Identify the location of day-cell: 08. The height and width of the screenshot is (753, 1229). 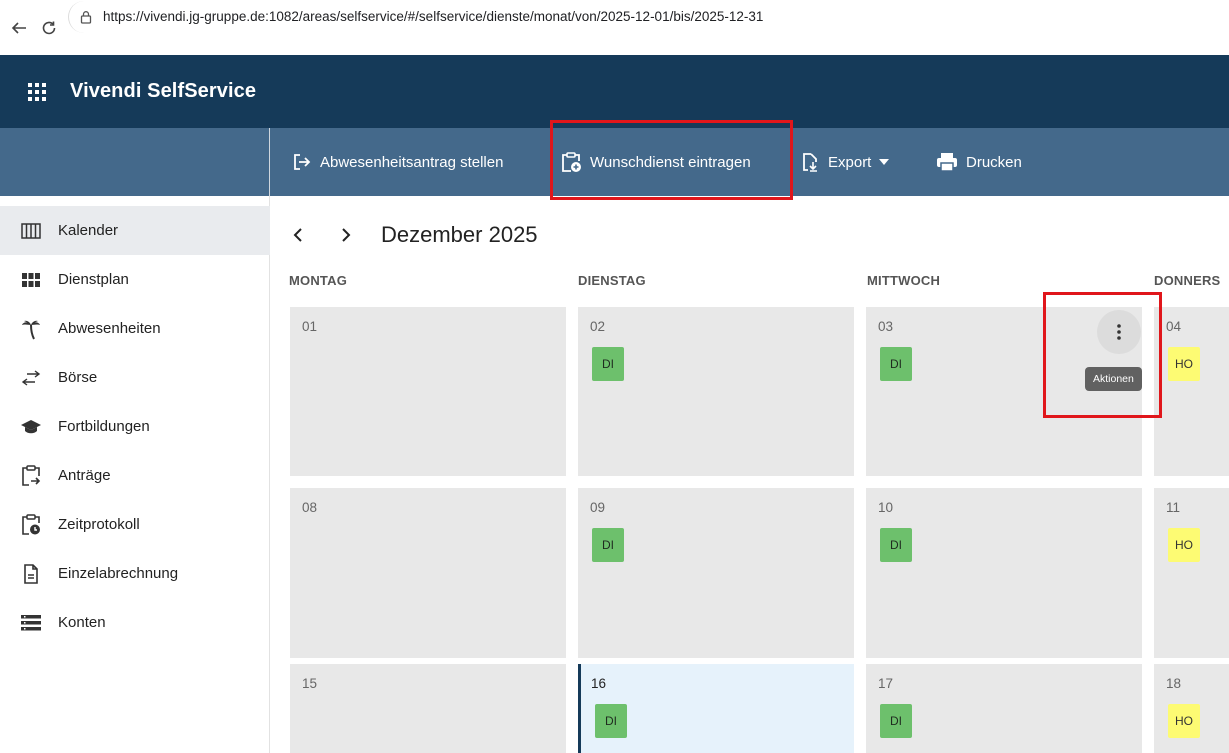
(428, 573).